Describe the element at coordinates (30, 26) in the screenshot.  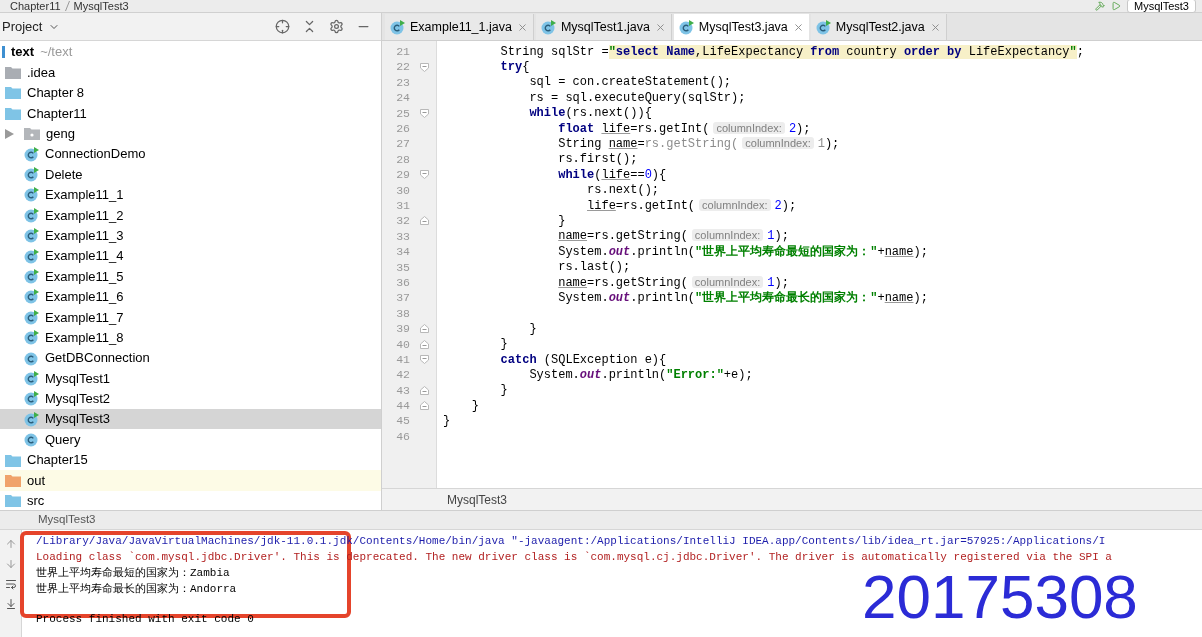
I see `project-view-dropdown: Project` at that location.